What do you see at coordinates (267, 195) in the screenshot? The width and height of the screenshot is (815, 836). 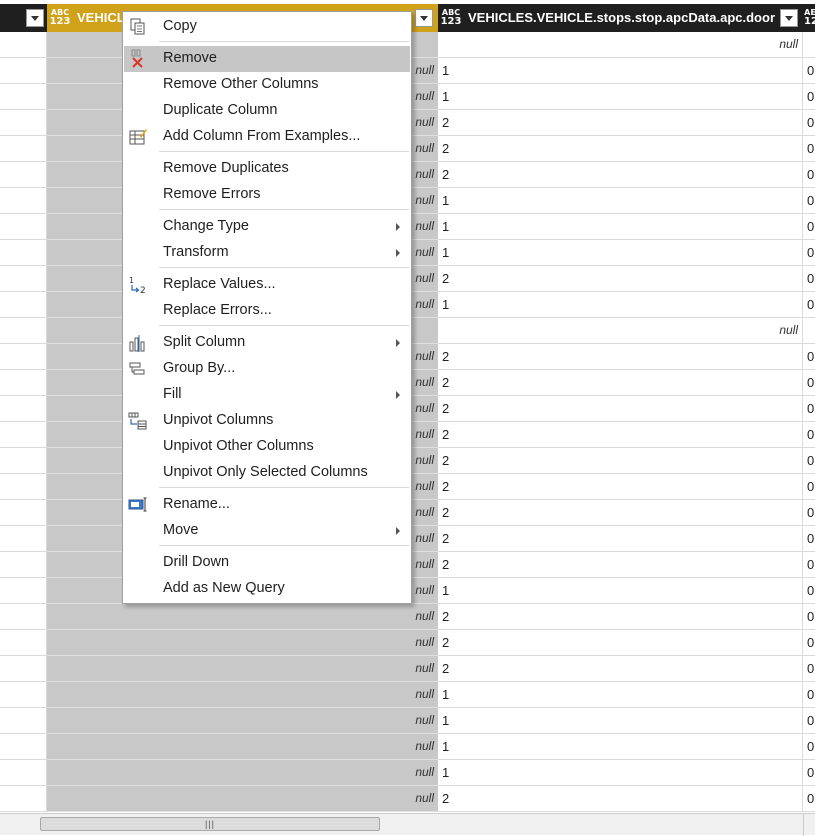 I see `menu-item-remove-errors: Remove Errors` at bounding box center [267, 195].